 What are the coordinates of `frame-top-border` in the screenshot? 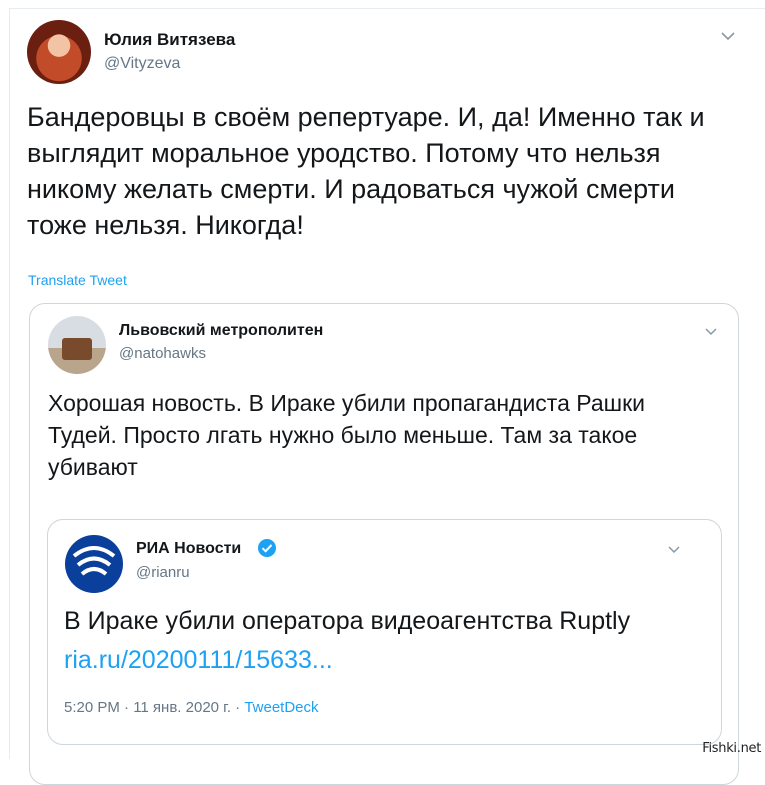 It's located at (387, 8).